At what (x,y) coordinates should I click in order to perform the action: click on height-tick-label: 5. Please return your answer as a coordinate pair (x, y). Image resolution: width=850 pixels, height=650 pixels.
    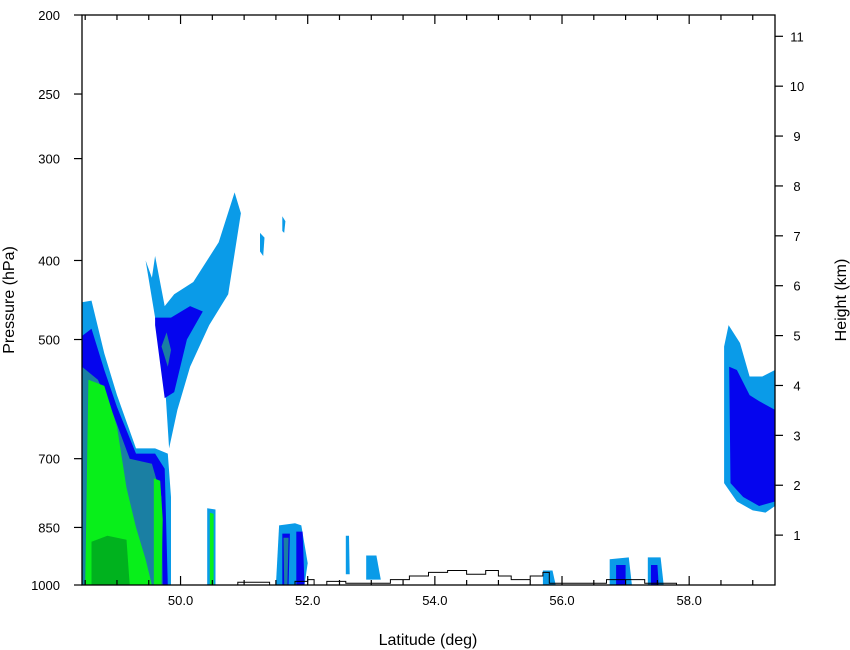
    Looking at the image, I should click on (796, 336).